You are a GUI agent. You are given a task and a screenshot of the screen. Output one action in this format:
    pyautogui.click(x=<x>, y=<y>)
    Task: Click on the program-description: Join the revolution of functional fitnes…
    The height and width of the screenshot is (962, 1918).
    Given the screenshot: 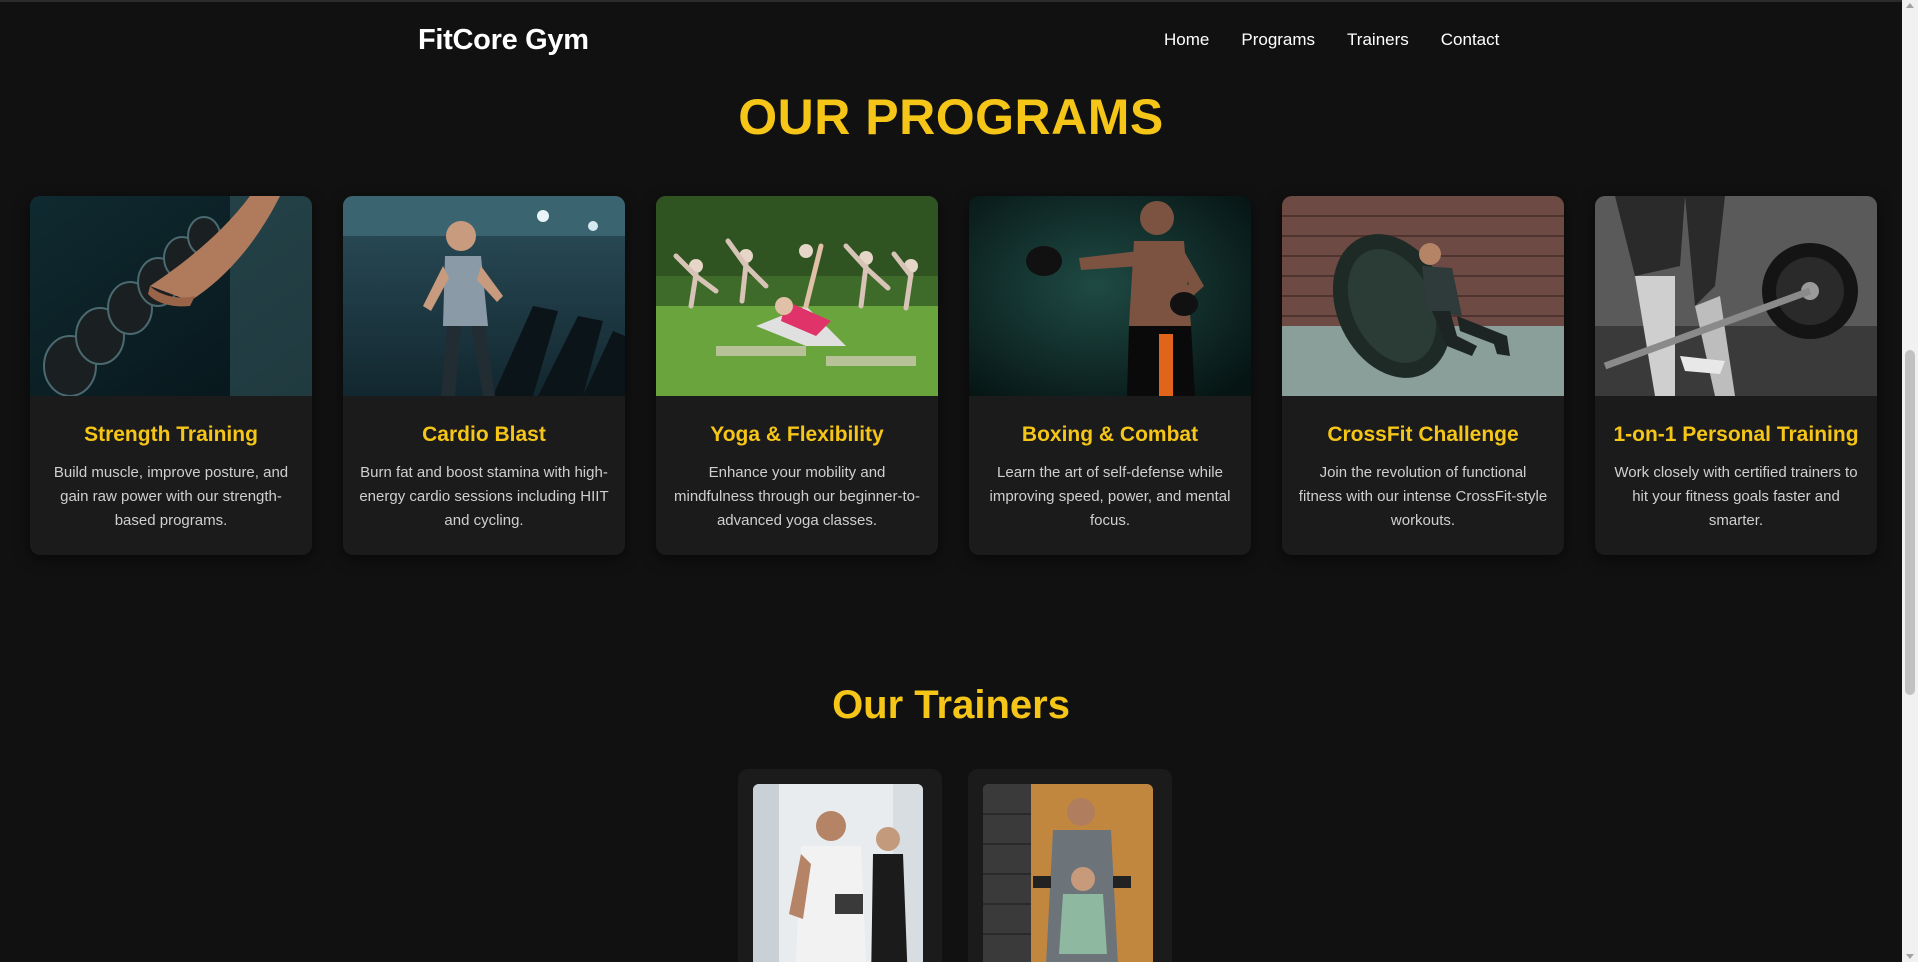 What is the action you would take?
    pyautogui.click(x=1423, y=496)
    